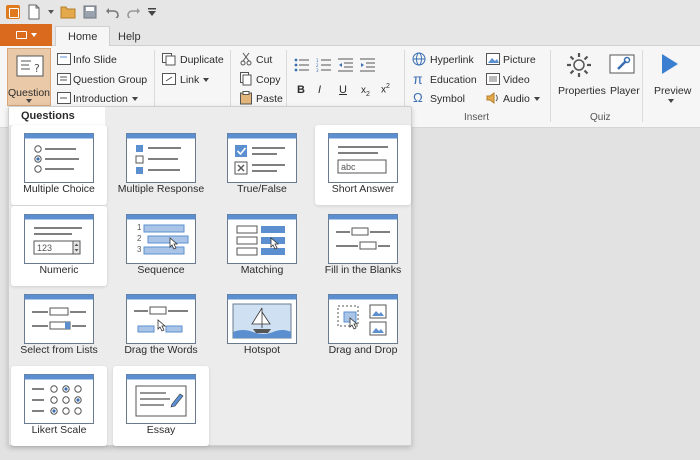 The height and width of the screenshot is (460, 700). Describe the element at coordinates (363, 239) in the screenshot. I see `fill-in-blanks-icon` at that location.